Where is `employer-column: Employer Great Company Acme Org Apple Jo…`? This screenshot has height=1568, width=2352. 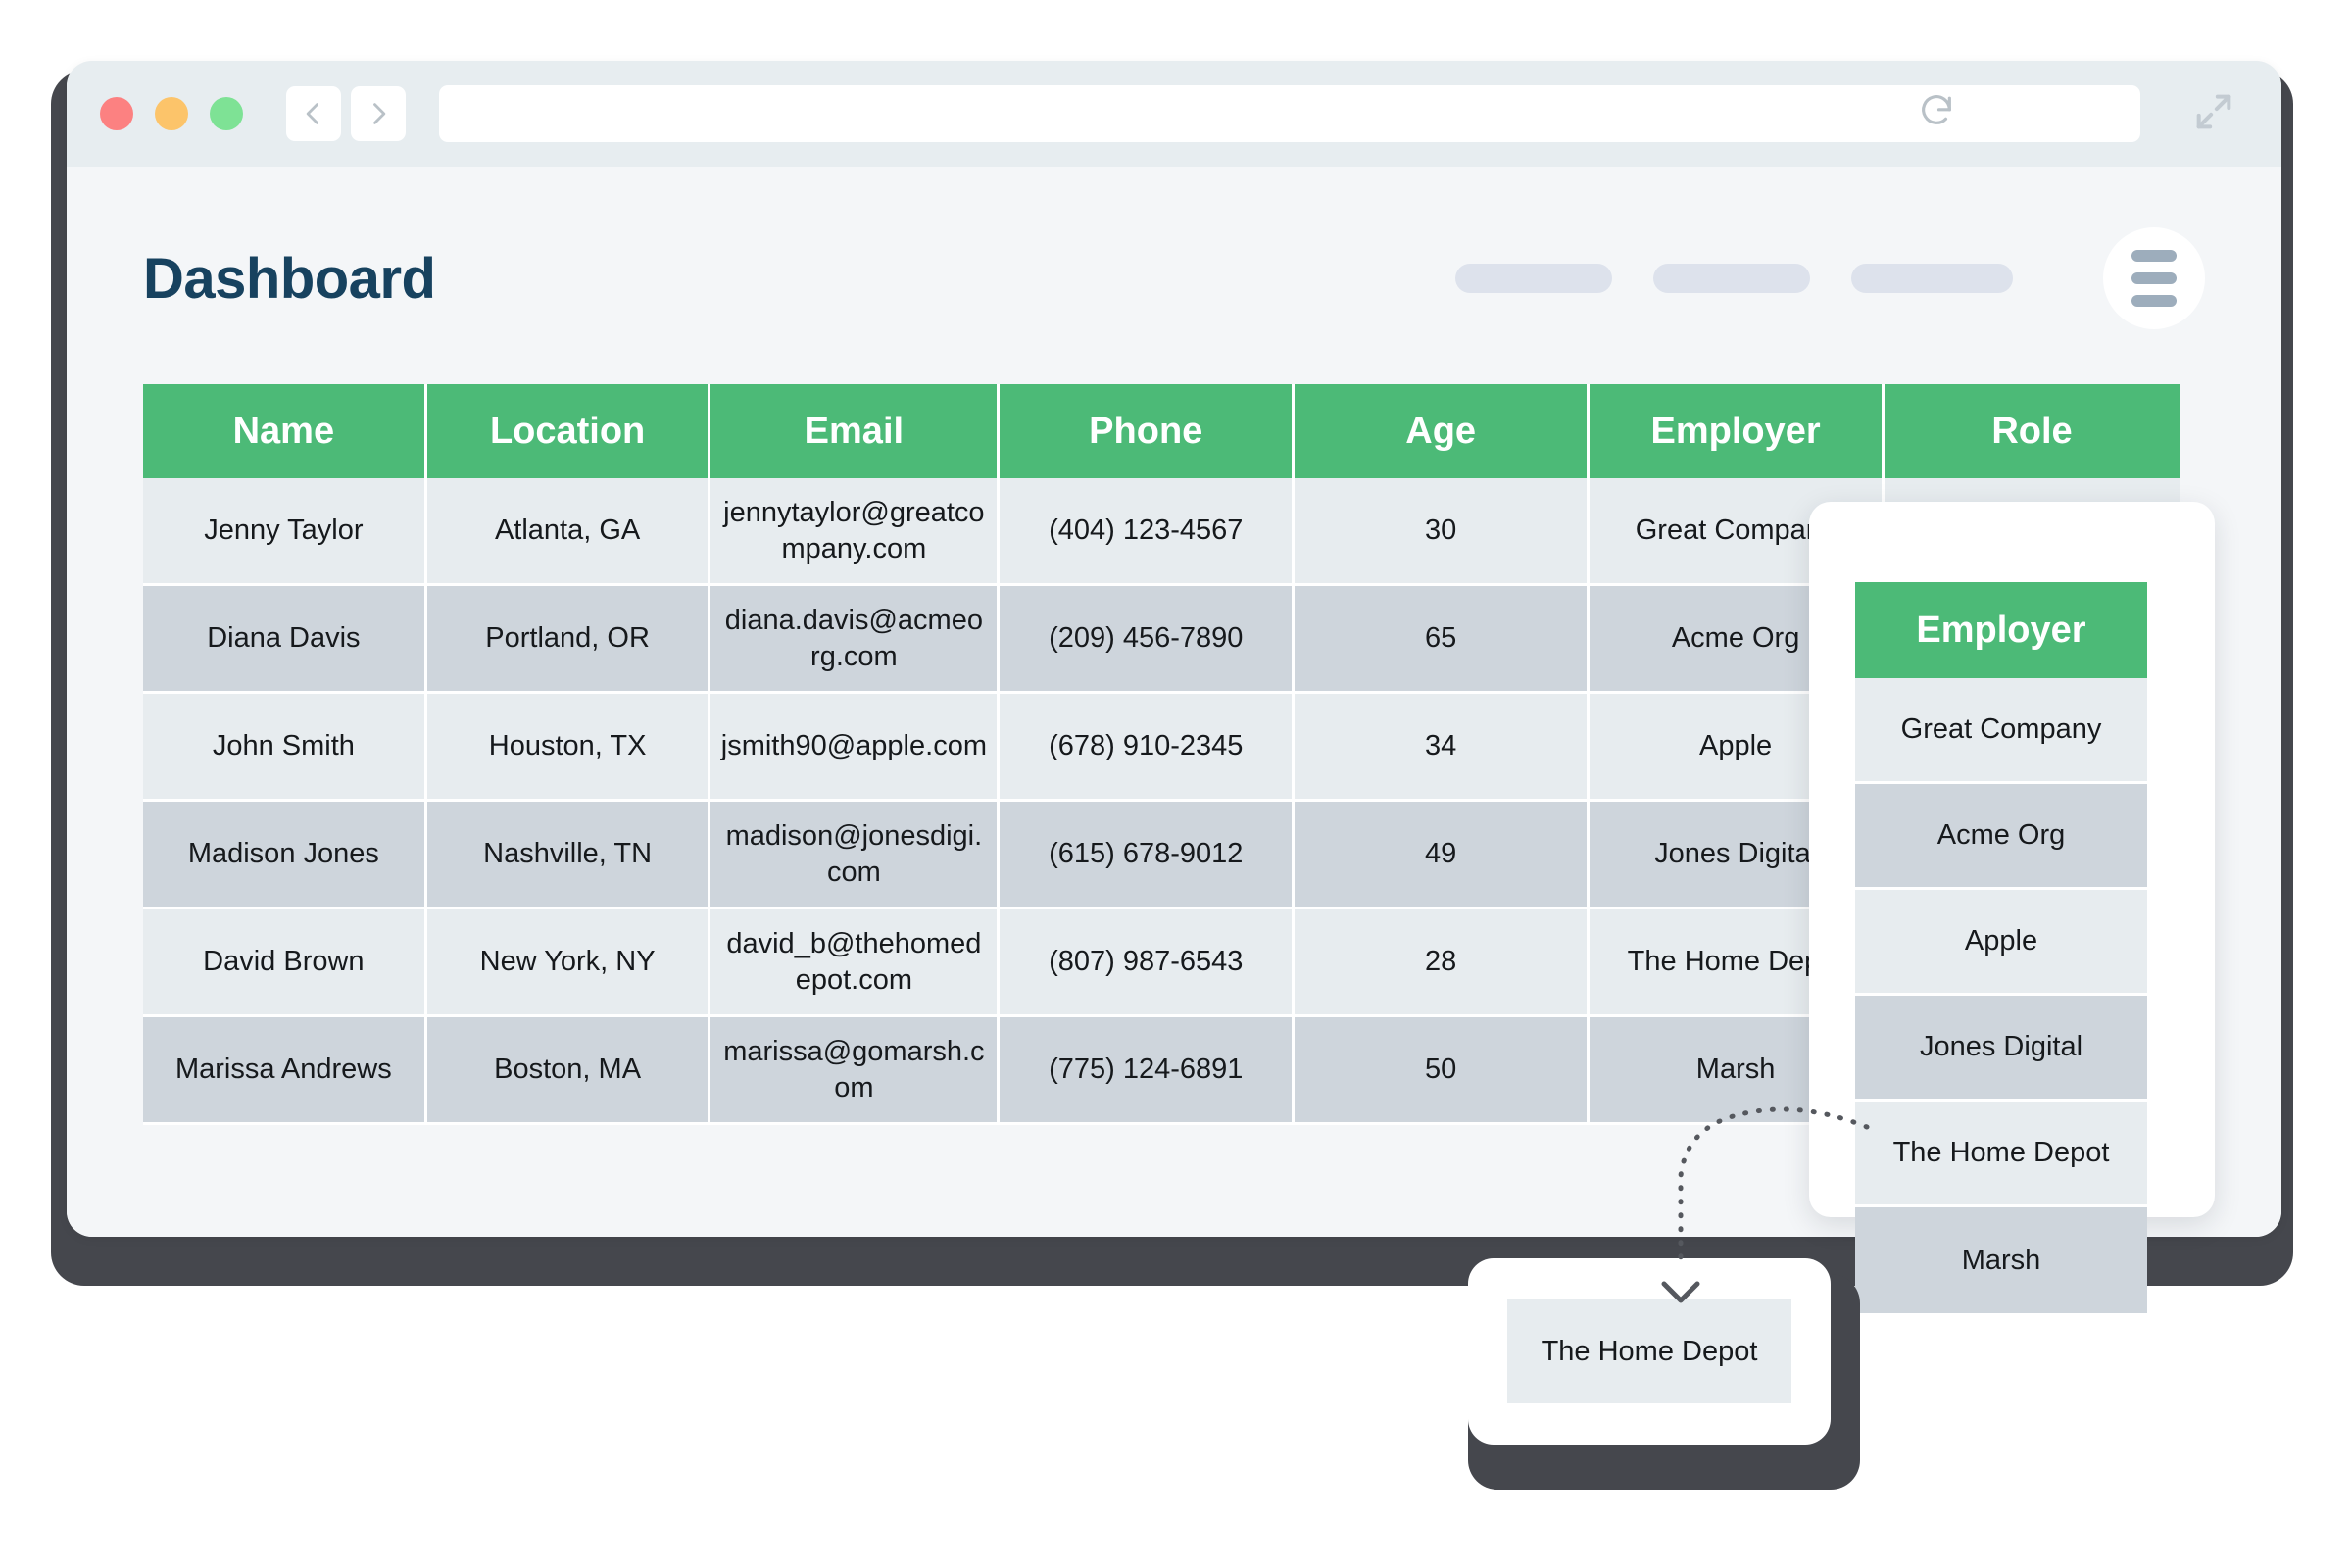 employer-column: Employer Great Company Acme Org Apple Jo… is located at coordinates (2001, 947).